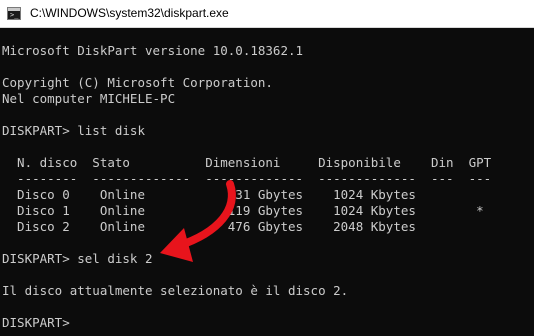 This screenshot has width=534, height=336. I want to click on icon-prompt: >_, so click(14, 15).